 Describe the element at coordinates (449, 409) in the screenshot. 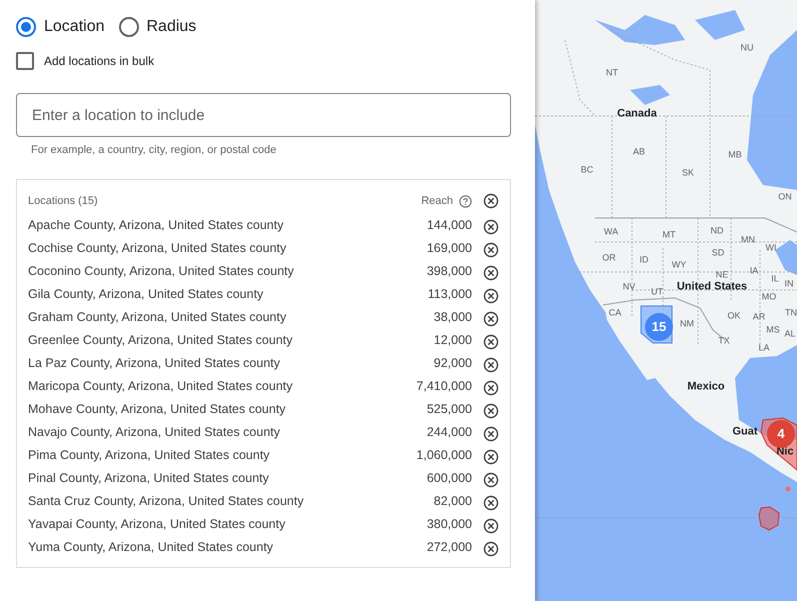

I see `reach-value: 525,000` at that location.